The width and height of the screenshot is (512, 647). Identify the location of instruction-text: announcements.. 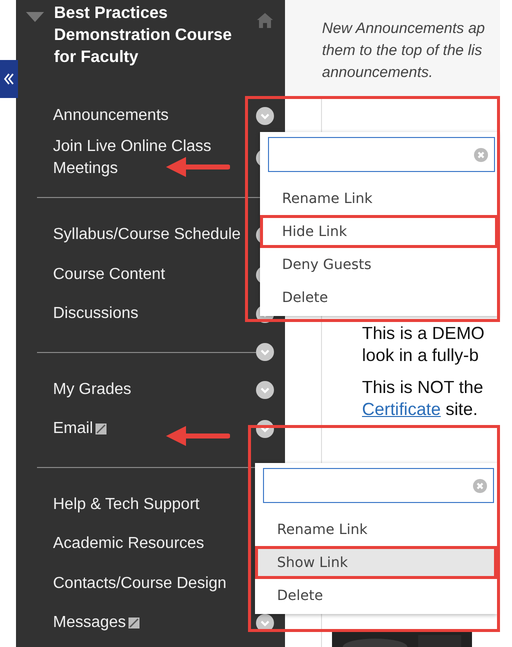
(378, 73).